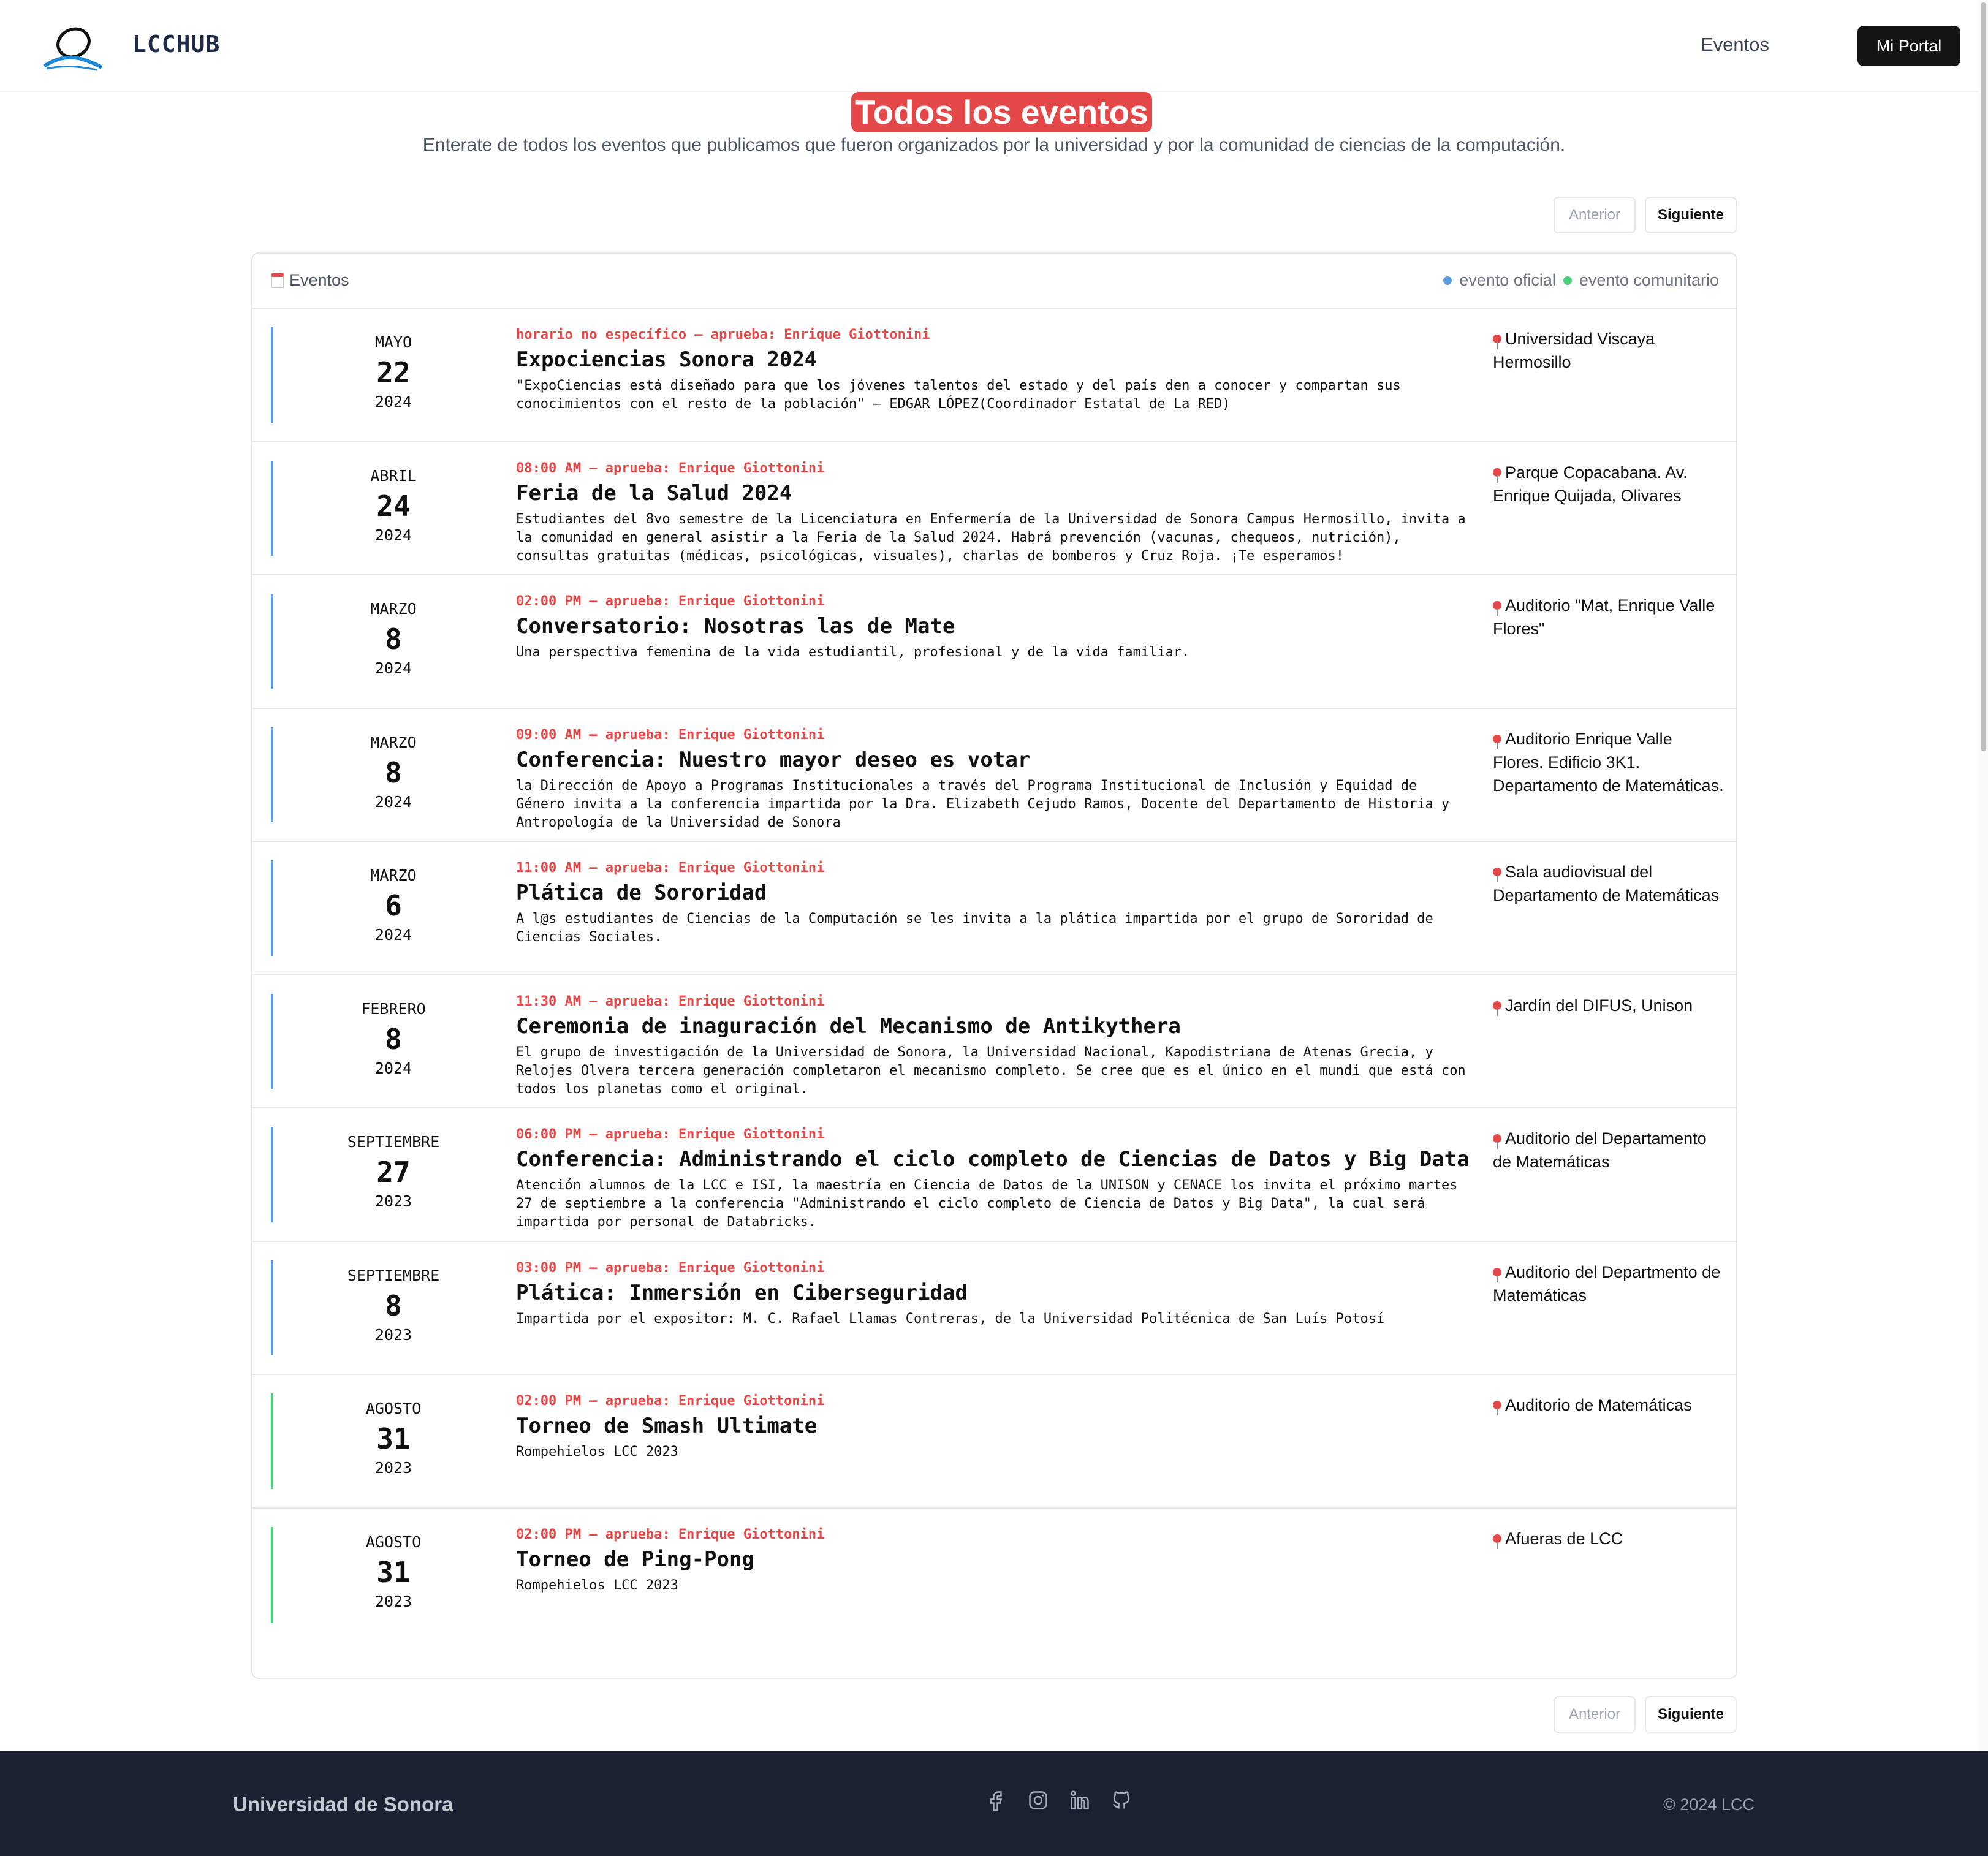 Image resolution: width=1988 pixels, height=1856 pixels. I want to click on event-title: Torneo de Smash Ultimate, so click(994, 1426).